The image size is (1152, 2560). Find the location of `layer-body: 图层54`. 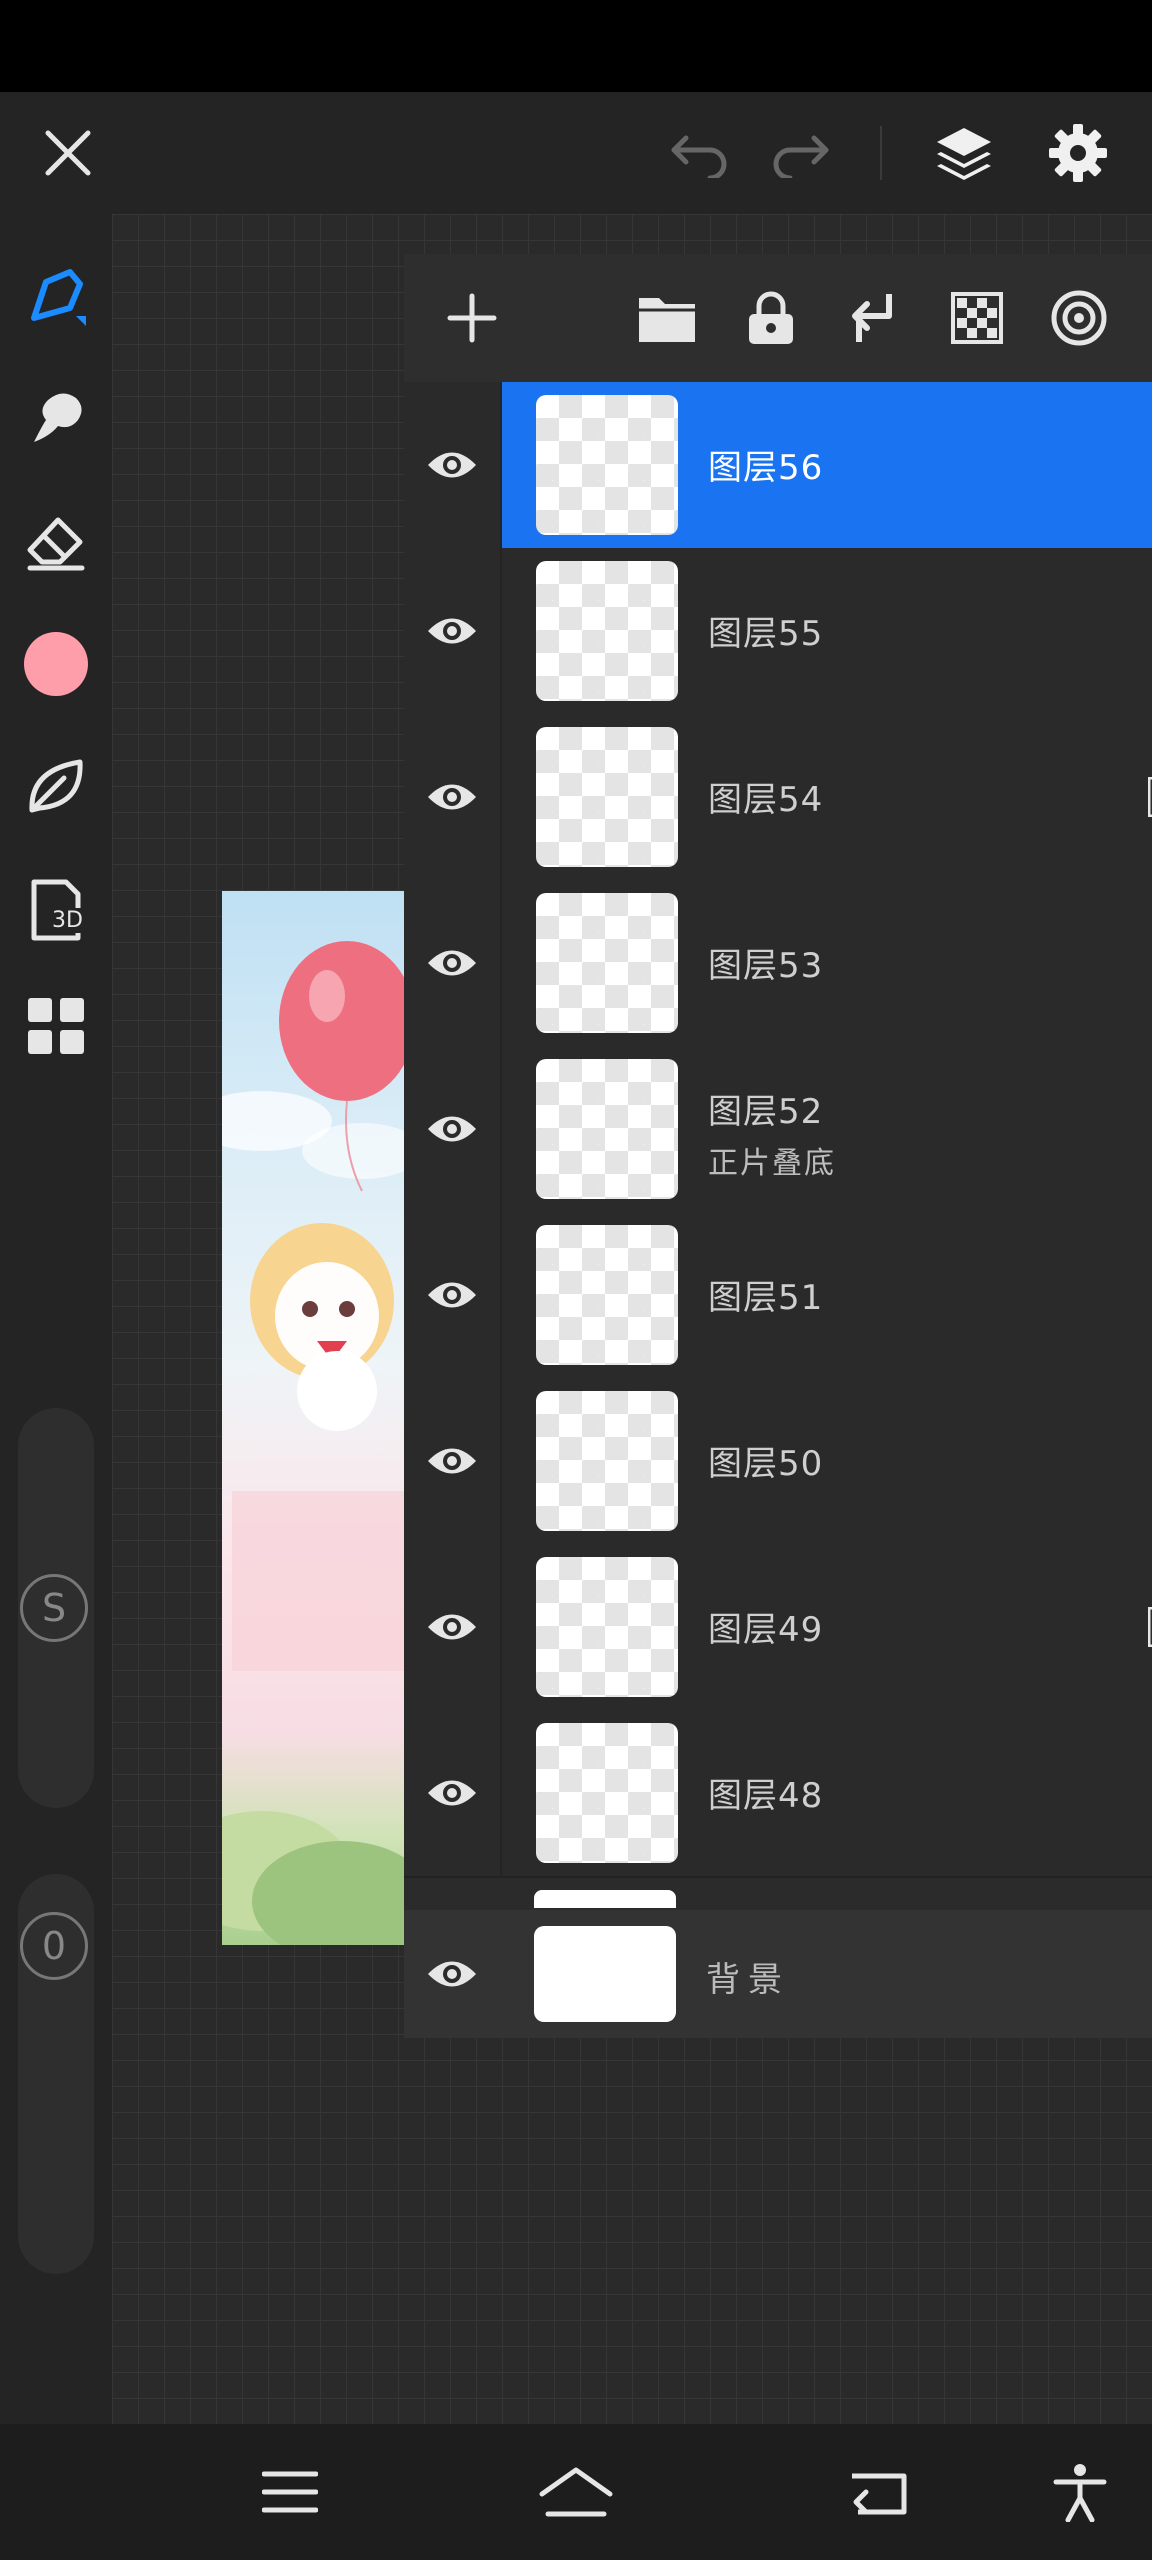

layer-body: 图层54 is located at coordinates (826, 797).